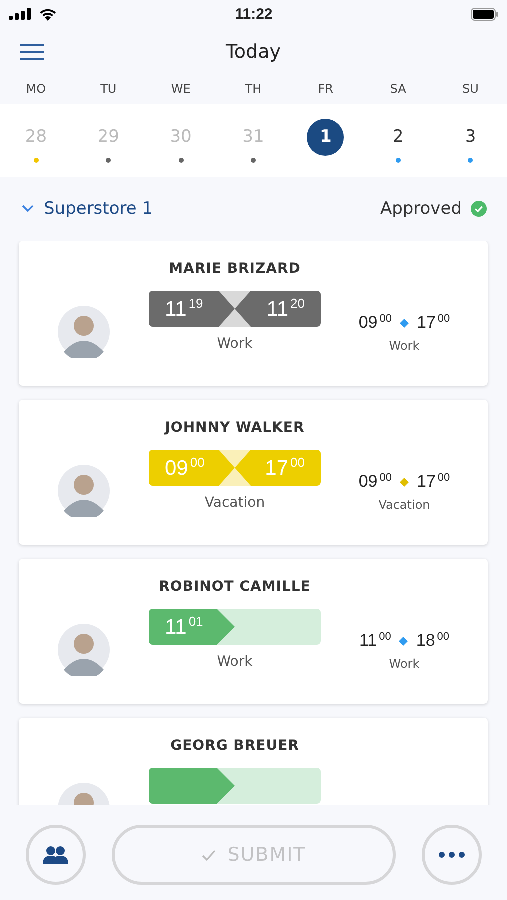  What do you see at coordinates (109, 89) in the screenshot?
I see `weekday-label: TU` at bounding box center [109, 89].